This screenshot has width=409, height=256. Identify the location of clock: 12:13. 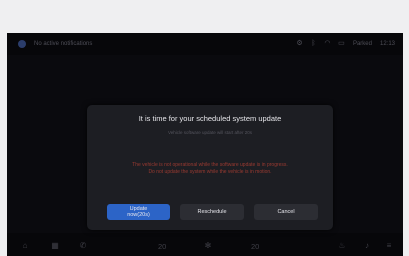
(387, 44).